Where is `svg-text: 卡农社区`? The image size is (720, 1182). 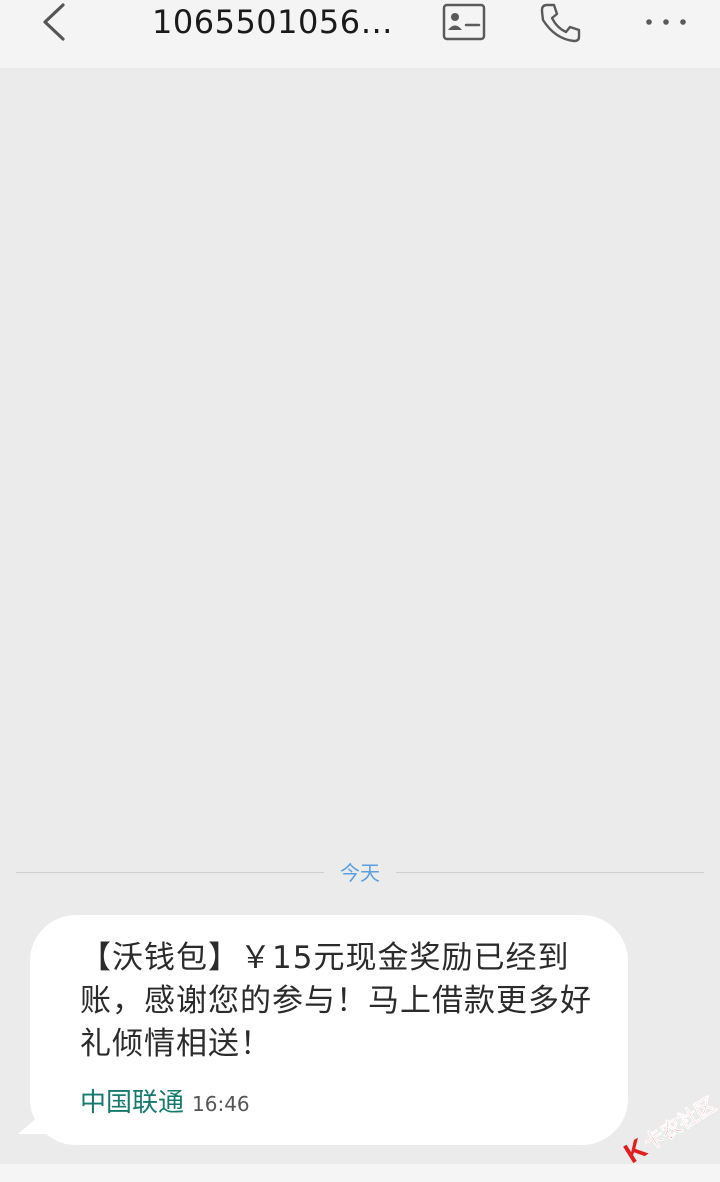 svg-text: 卡农社区 is located at coordinates (679, 1123).